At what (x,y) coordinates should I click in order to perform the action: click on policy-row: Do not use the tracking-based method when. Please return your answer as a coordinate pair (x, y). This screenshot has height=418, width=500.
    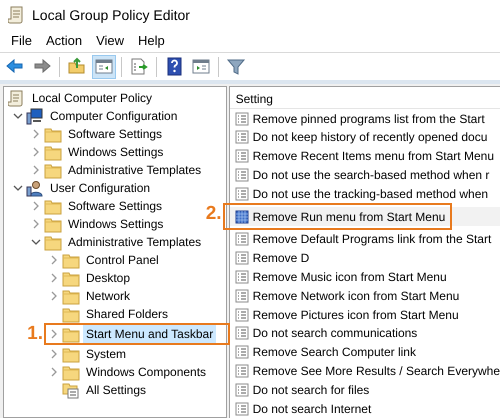
    Looking at the image, I should click on (365, 194).